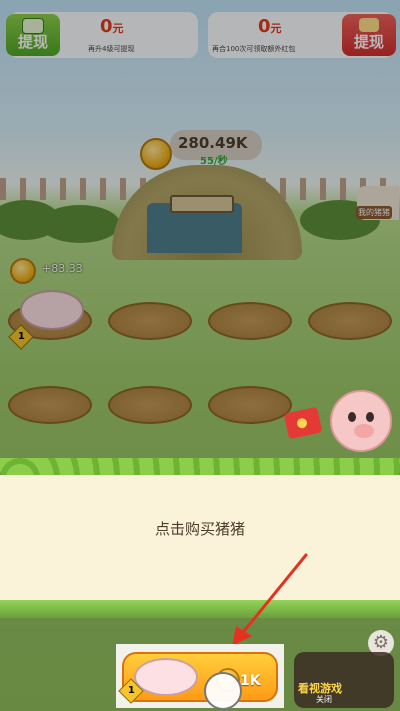  What do you see at coordinates (223, 691) in the screenshot?
I see `hand-pointer-icon` at bounding box center [223, 691].